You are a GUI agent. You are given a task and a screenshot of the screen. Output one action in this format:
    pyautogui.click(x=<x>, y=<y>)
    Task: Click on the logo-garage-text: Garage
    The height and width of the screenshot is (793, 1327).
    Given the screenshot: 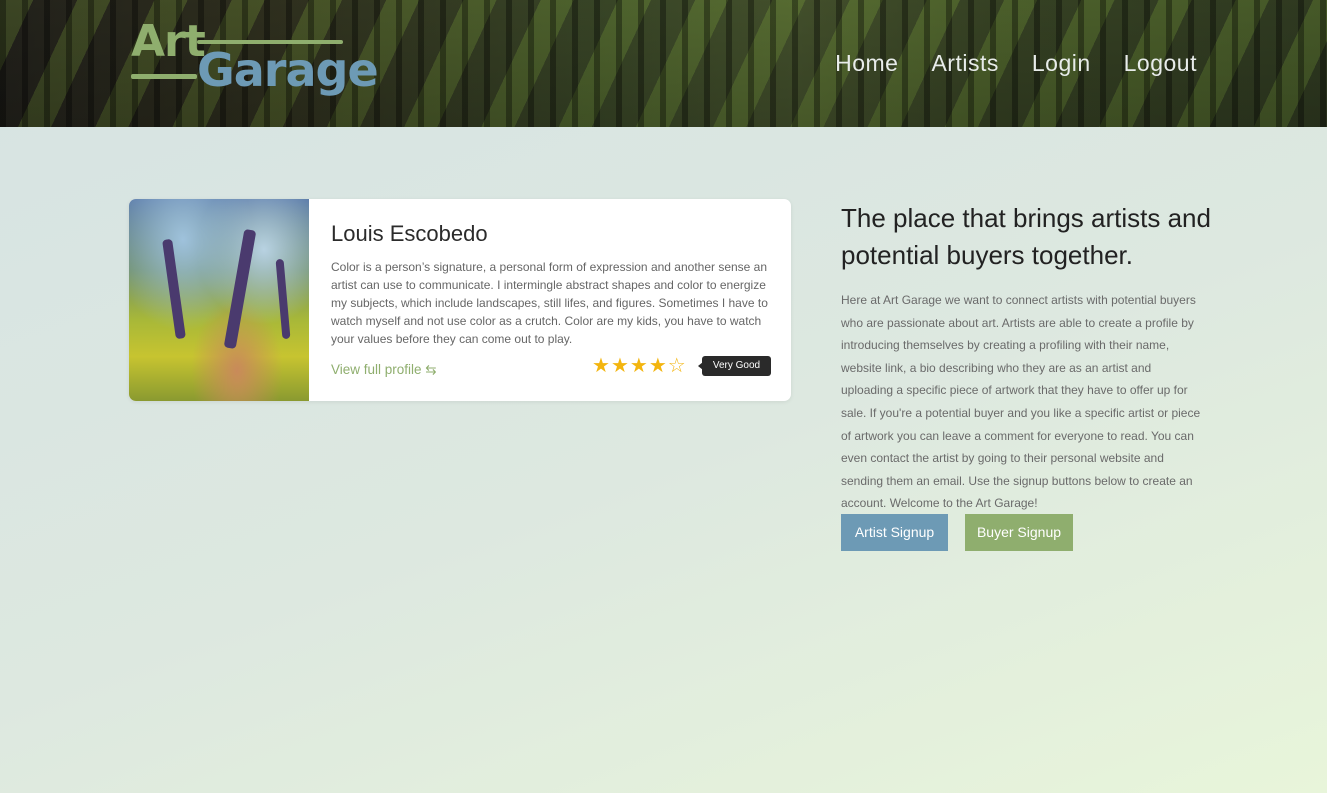 What is the action you would take?
    pyautogui.click(x=288, y=70)
    